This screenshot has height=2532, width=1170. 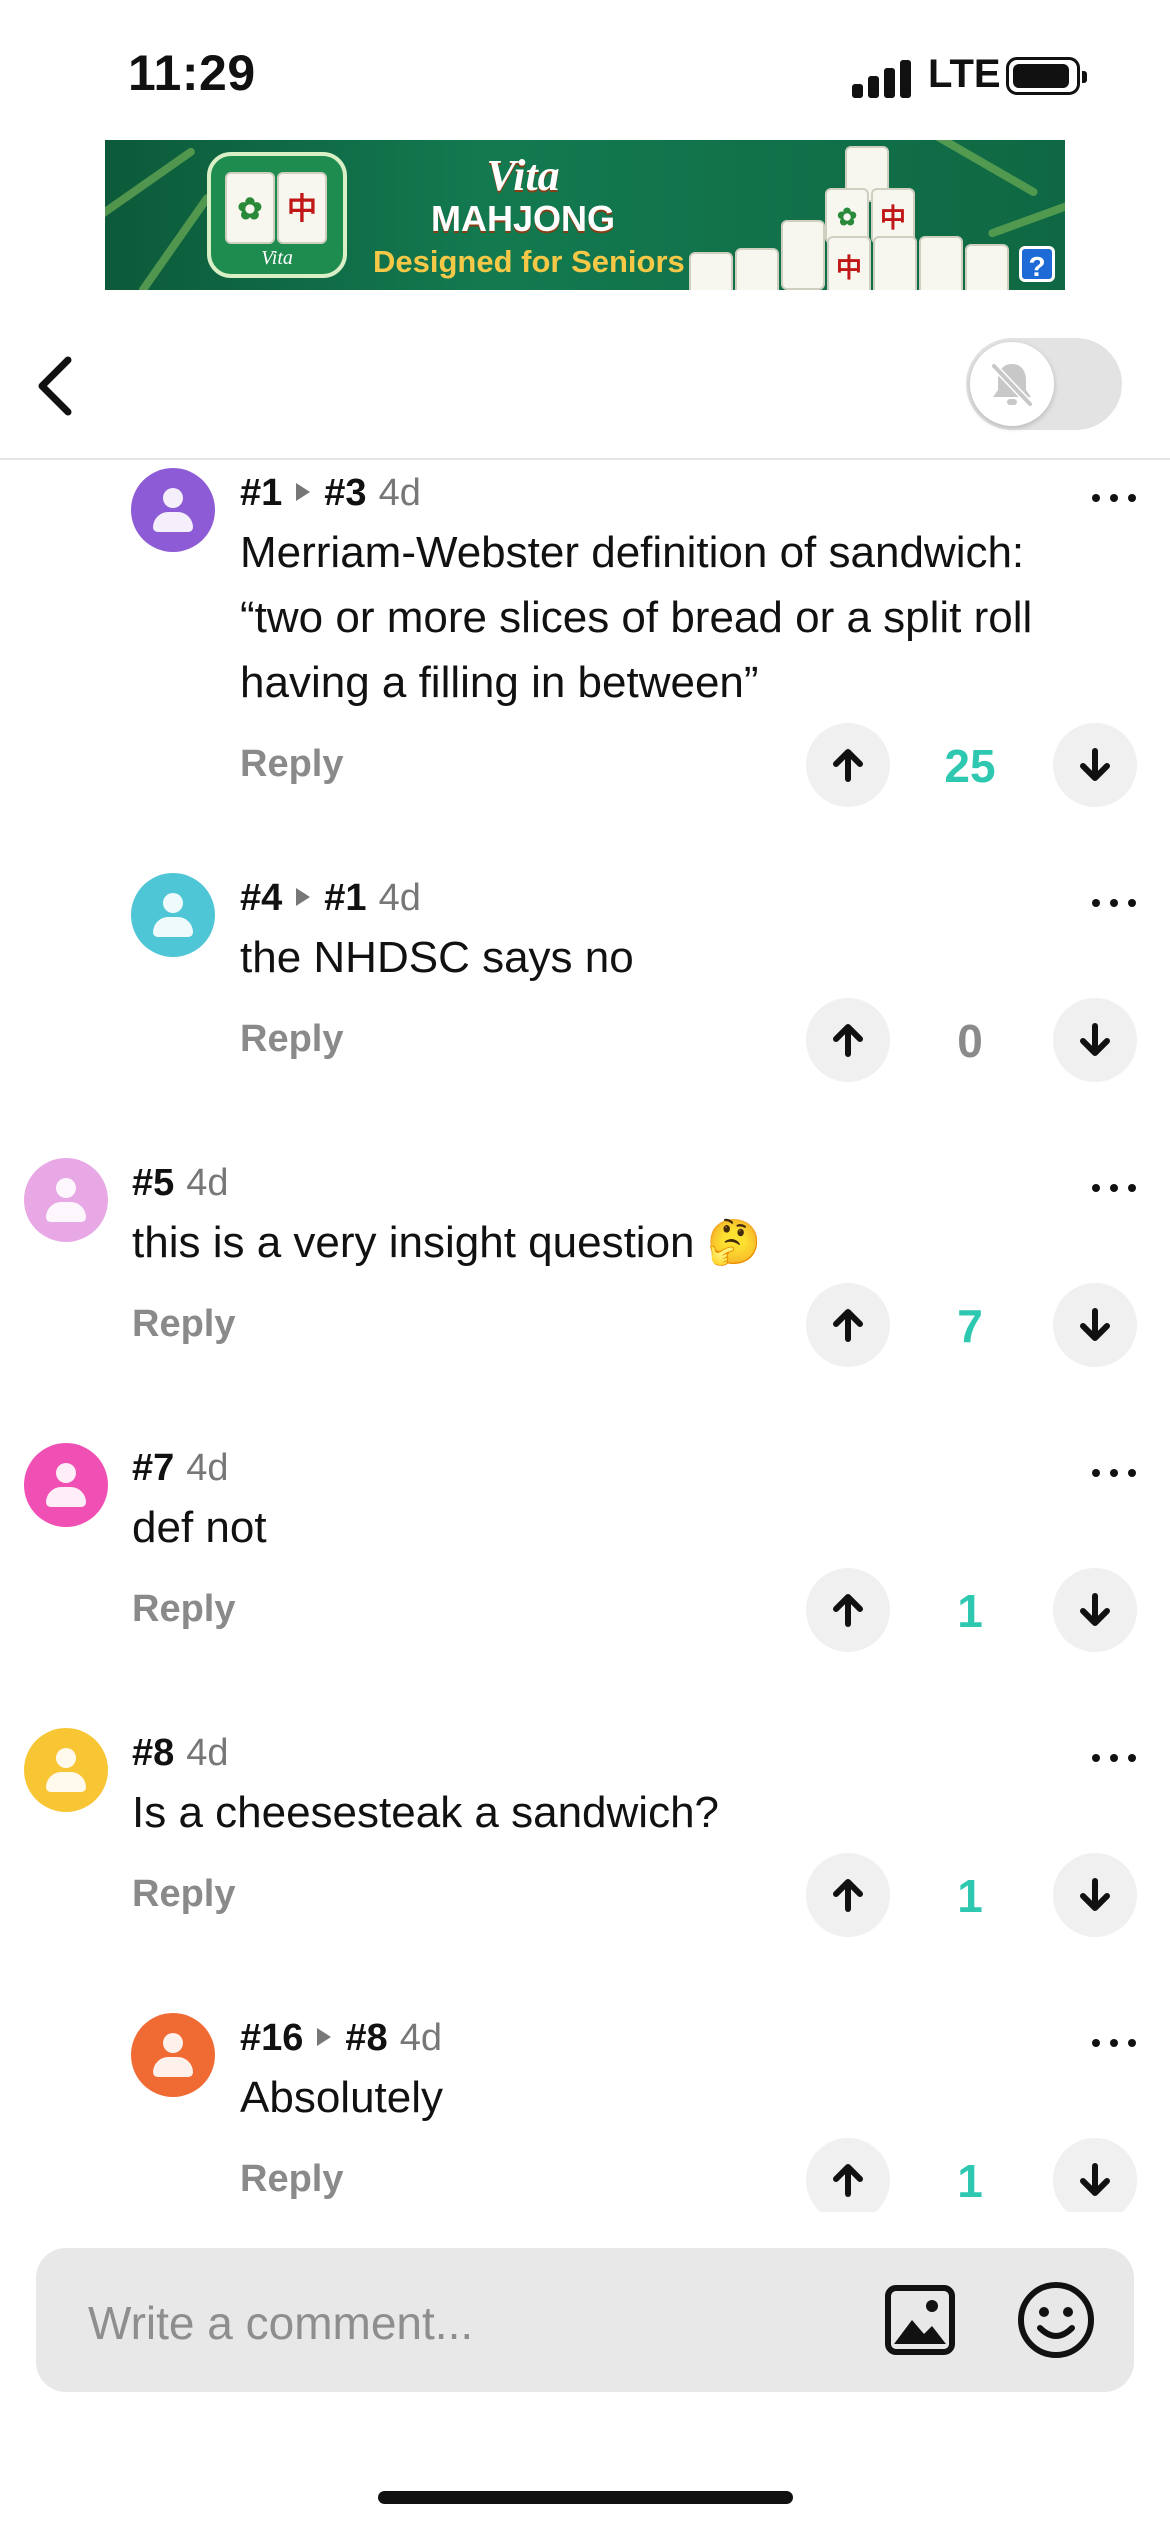 What do you see at coordinates (882, 79) in the screenshot?
I see `signal-icon` at bounding box center [882, 79].